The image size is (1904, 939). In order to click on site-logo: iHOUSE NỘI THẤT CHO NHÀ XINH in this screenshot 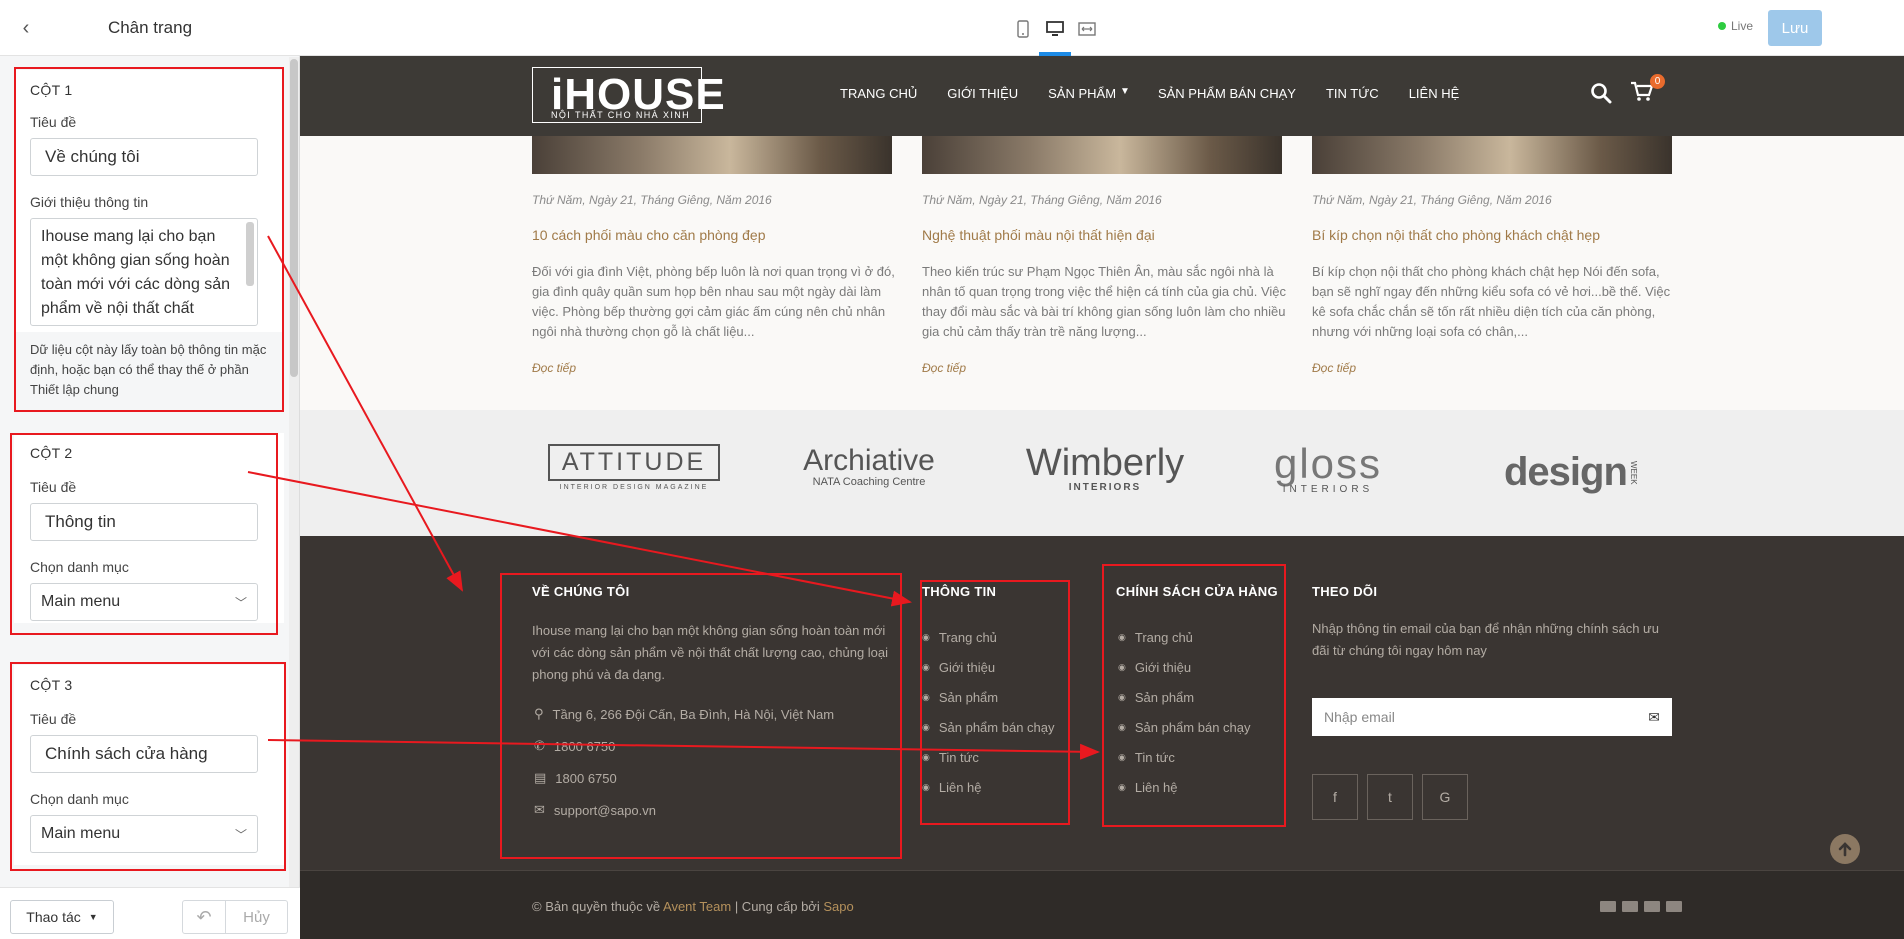, I will do `click(628, 95)`.